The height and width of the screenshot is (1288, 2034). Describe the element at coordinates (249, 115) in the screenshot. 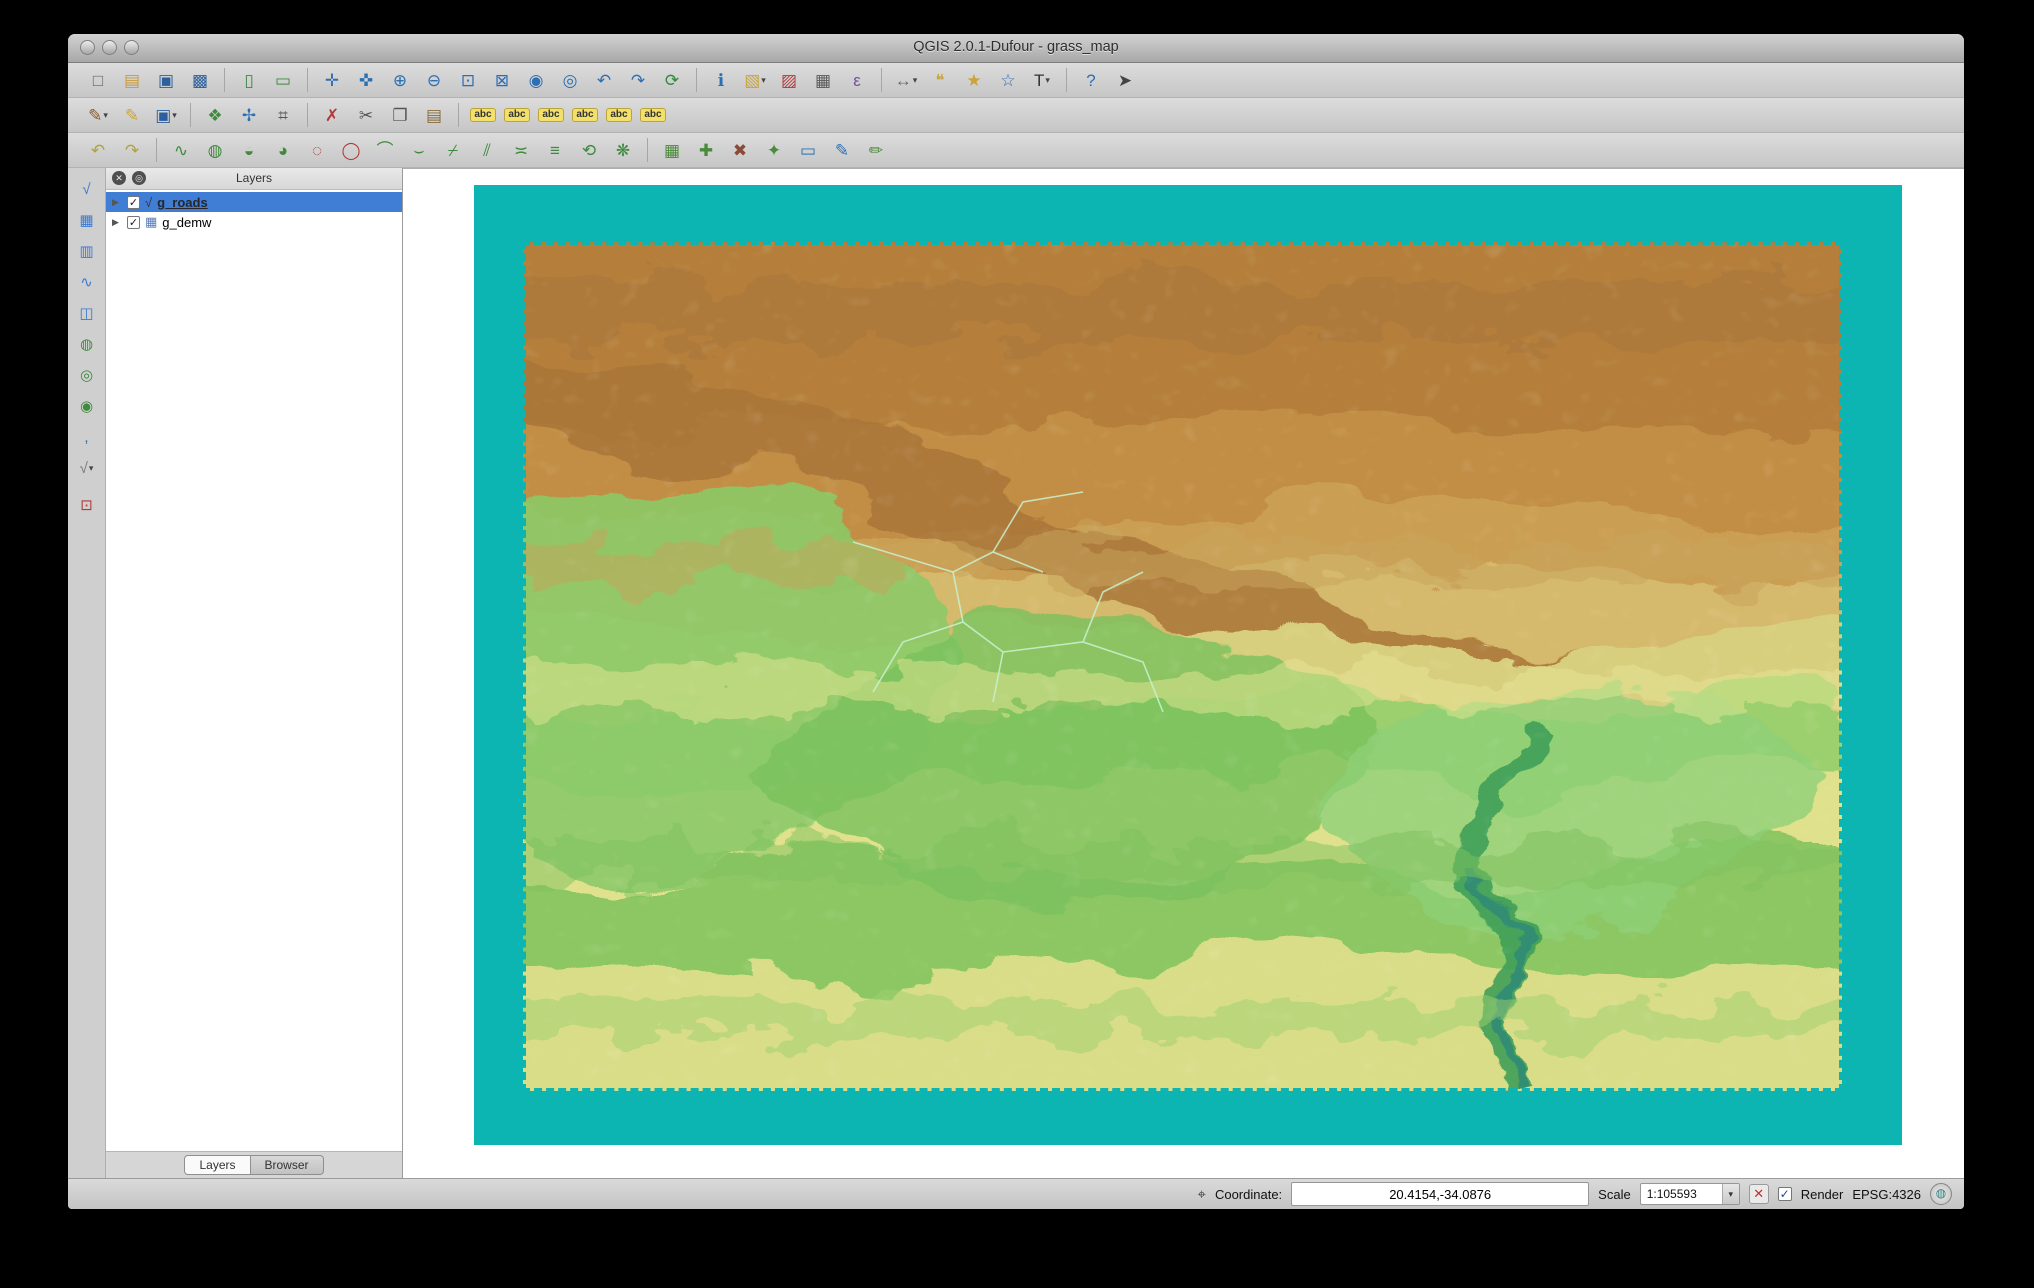

I see `move-feature-icon: ✢` at that location.